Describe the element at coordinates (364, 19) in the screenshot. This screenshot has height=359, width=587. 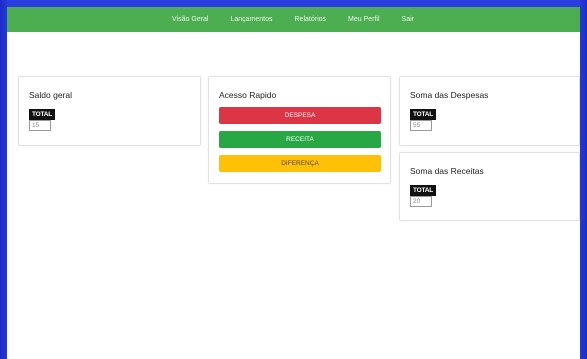
I see `nav-meu-perfil: Meu Perfil` at that location.